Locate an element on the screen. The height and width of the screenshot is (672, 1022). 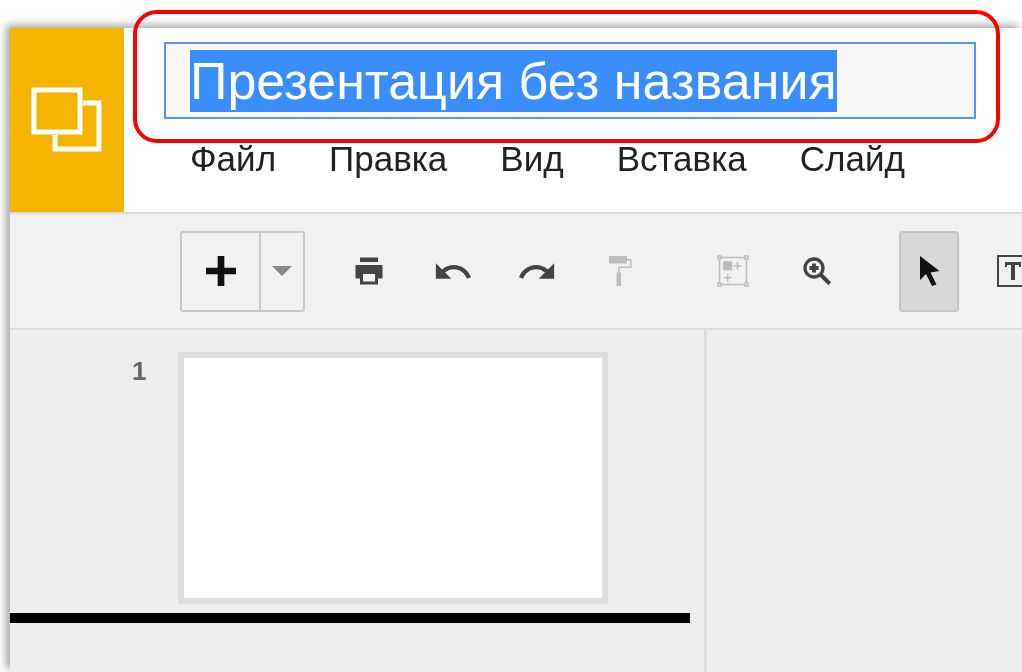
title-text: Презентация без названия is located at coordinates (513, 80).